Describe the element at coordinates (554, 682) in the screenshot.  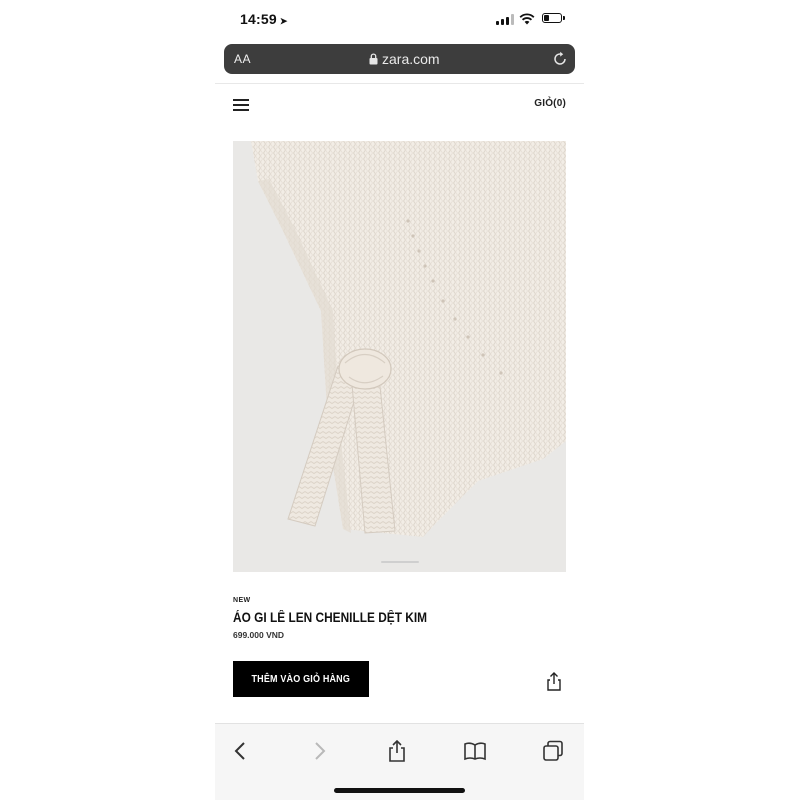
I see `share-icon` at that location.